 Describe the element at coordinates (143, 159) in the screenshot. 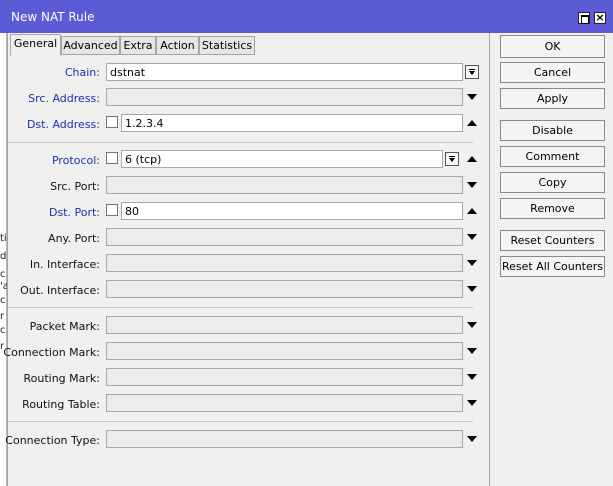

I see `protocol-value: 6 (tcp)` at that location.